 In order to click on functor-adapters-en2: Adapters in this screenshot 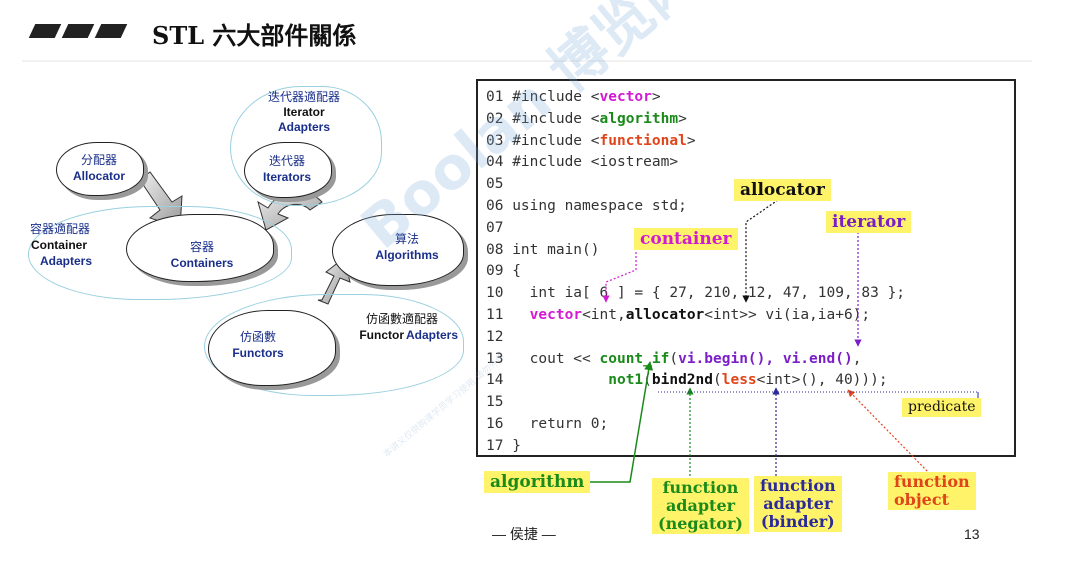, I will do `click(432, 335)`.